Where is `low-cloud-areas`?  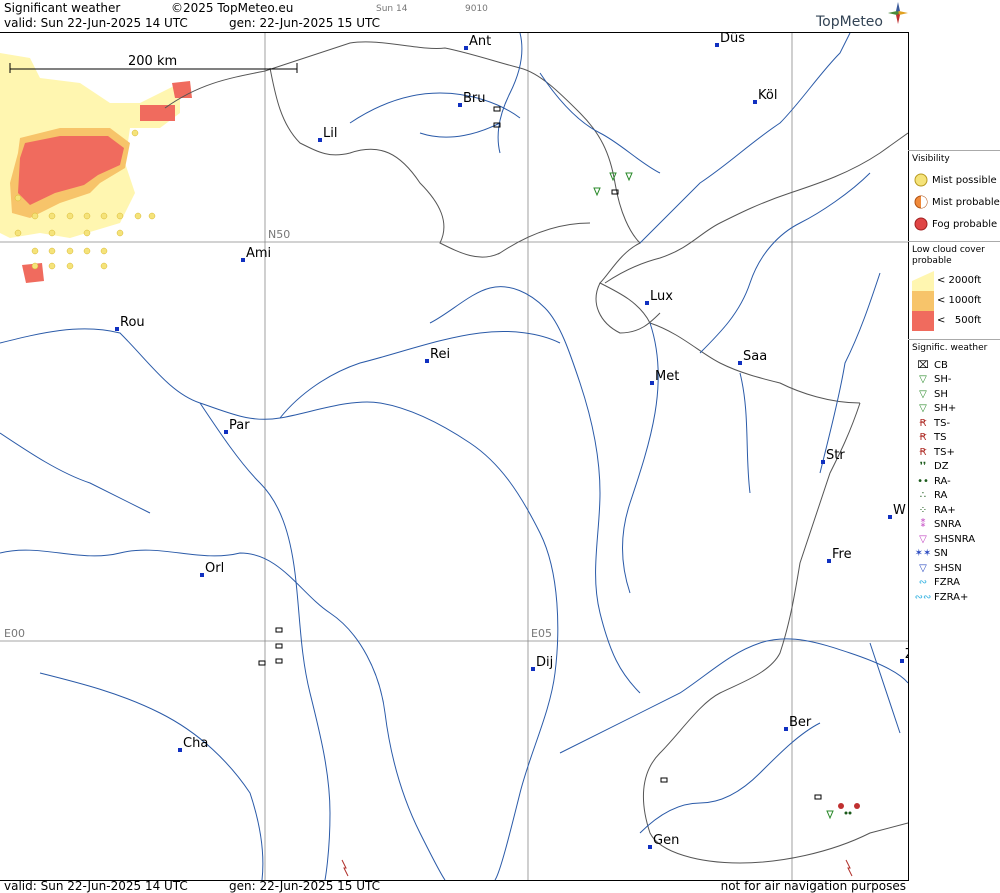 low-cloud-areas is located at coordinates (96, 168).